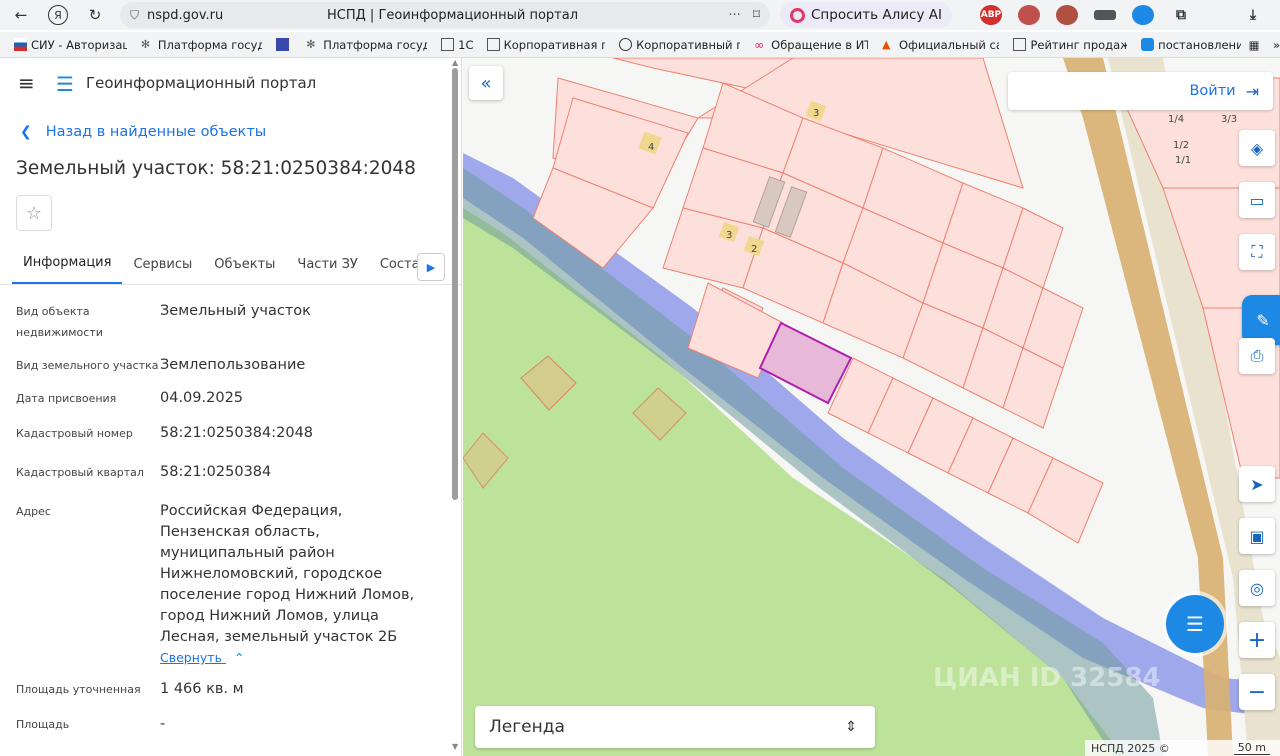  I want to click on back-to-results-link: ❮ Назад в найденные объекты, so click(230, 132).